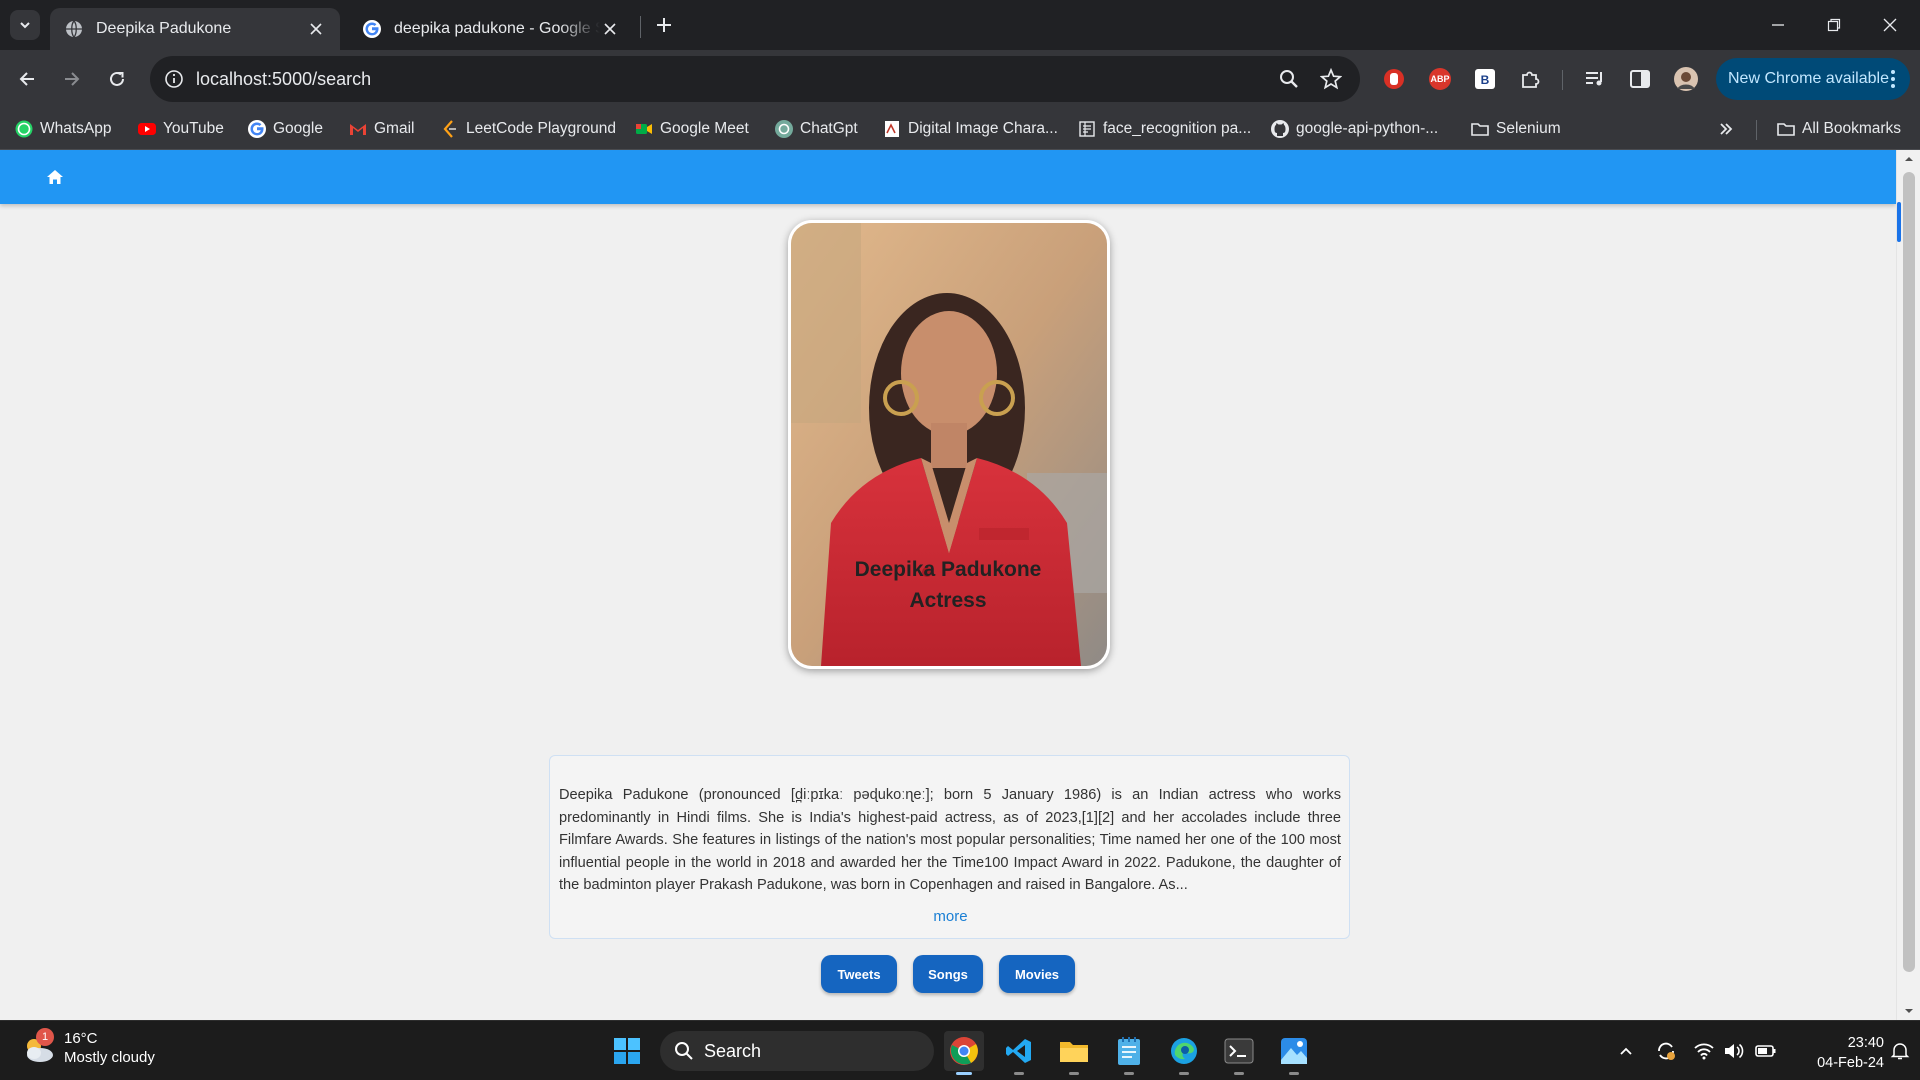 The image size is (1920, 1080). What do you see at coordinates (1813, 79) in the screenshot?
I see `new-chrome-available-button: New Chrome available` at bounding box center [1813, 79].